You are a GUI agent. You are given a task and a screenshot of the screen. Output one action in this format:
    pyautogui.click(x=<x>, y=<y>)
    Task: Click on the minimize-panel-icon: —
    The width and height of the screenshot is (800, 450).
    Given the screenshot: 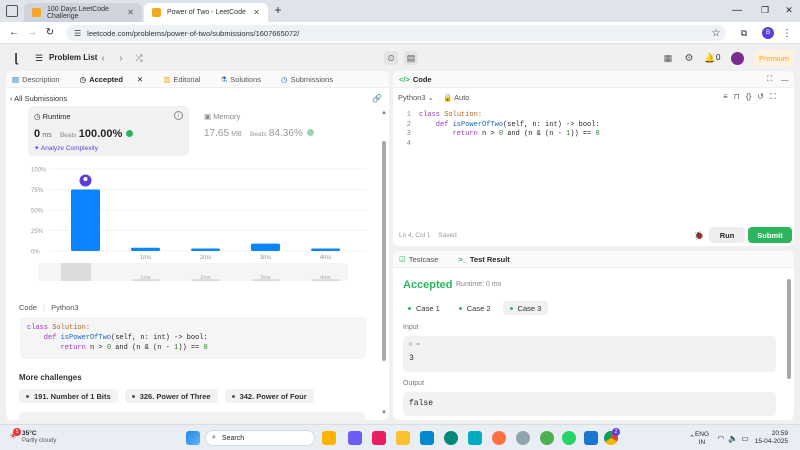 What is the action you would take?
    pyautogui.click(x=785, y=79)
    